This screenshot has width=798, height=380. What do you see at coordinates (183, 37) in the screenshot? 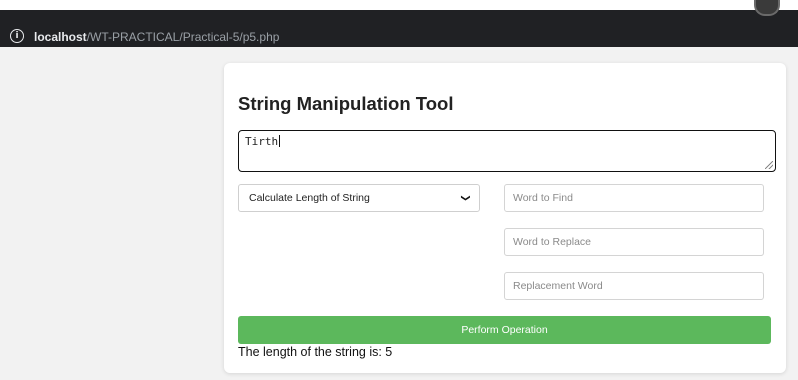
I see `url-path: /WT-PRACTICAL/Practical-5/p5.php` at bounding box center [183, 37].